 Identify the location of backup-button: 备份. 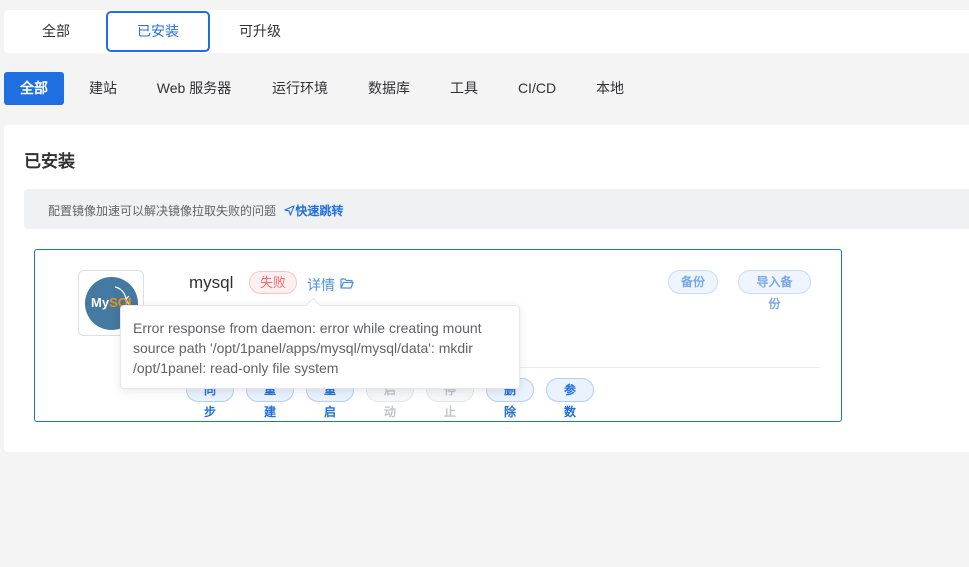
(693, 282).